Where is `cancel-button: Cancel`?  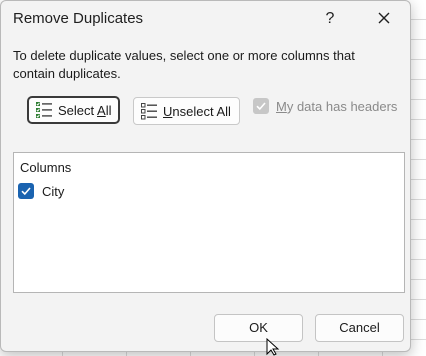
cancel-button: Cancel is located at coordinates (359, 328).